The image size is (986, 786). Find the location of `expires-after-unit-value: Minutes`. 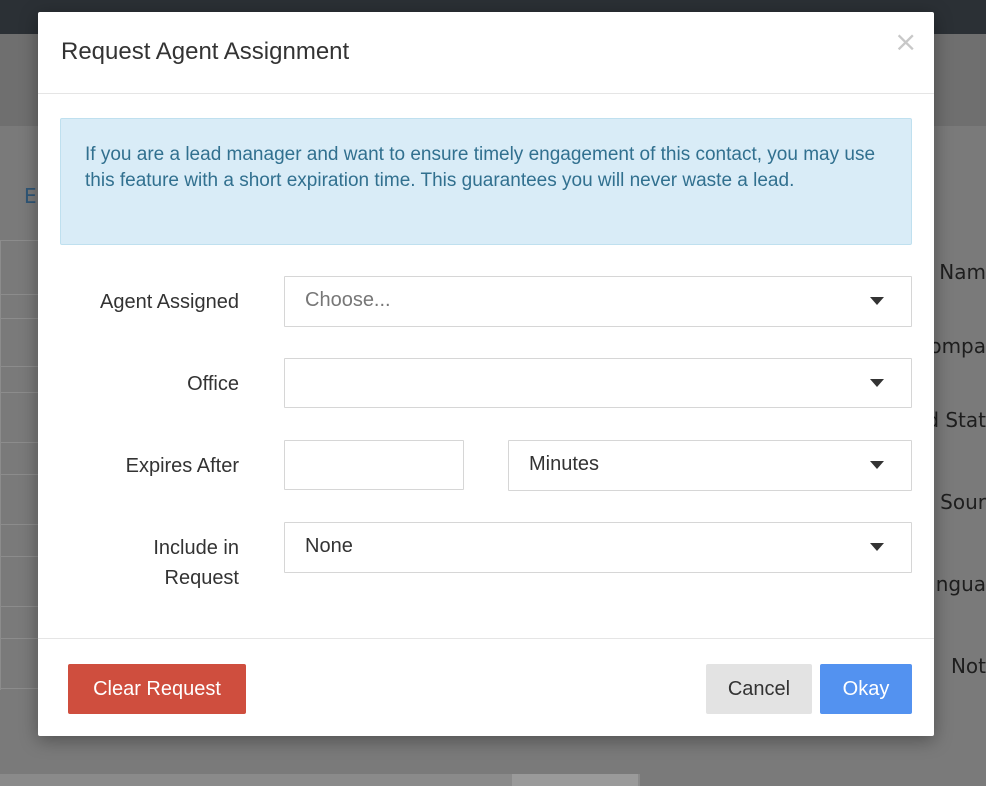

expires-after-unit-value: Minutes is located at coordinates (564, 464).